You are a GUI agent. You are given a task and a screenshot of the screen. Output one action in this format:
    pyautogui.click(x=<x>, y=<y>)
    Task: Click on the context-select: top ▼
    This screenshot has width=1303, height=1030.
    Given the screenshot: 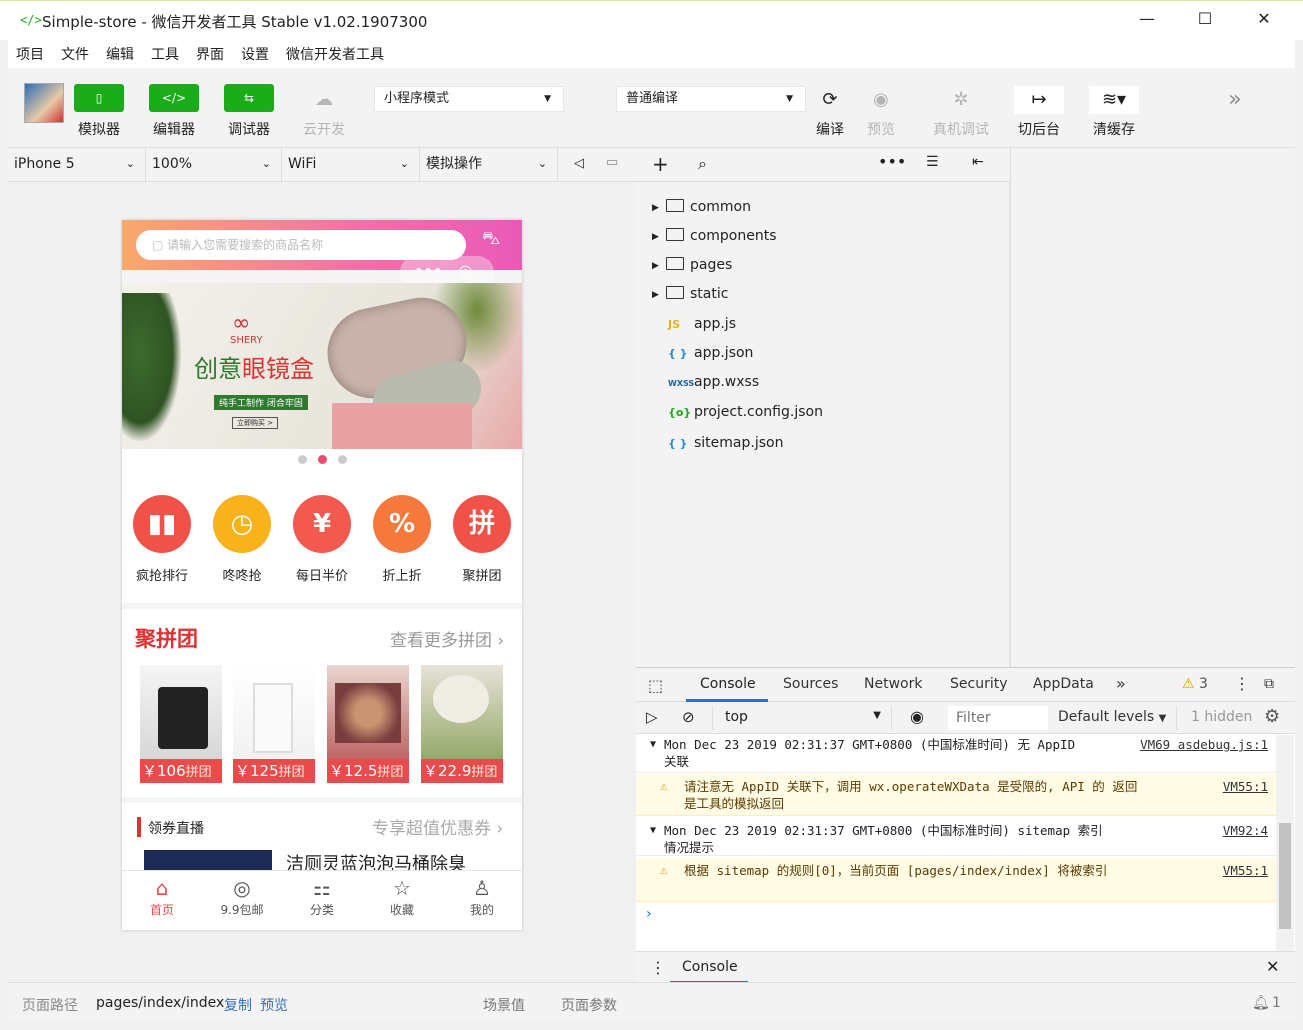 What is the action you would take?
    pyautogui.click(x=802, y=718)
    